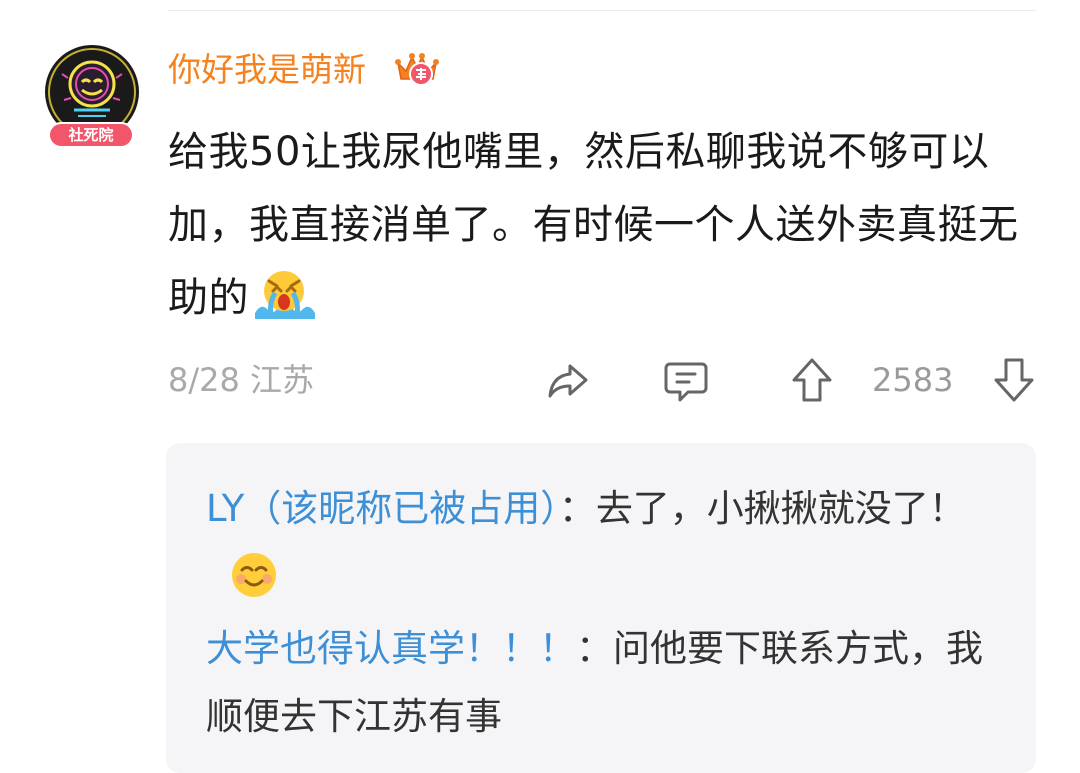 This screenshot has width=1080, height=773. What do you see at coordinates (913, 380) in the screenshot?
I see `vote-count: 2583` at bounding box center [913, 380].